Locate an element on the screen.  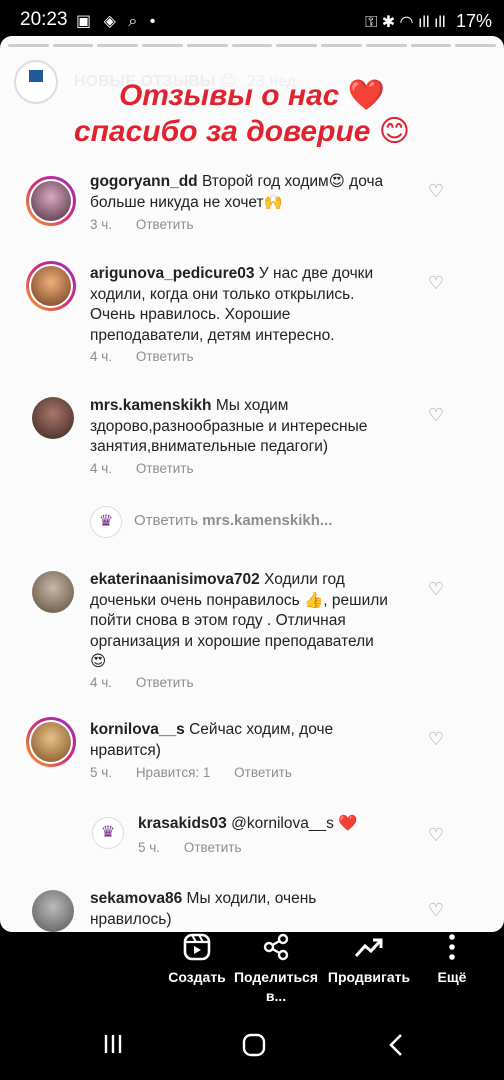
story-headline-2: спасибо за доверие 😊 is located at coordinates (242, 131).